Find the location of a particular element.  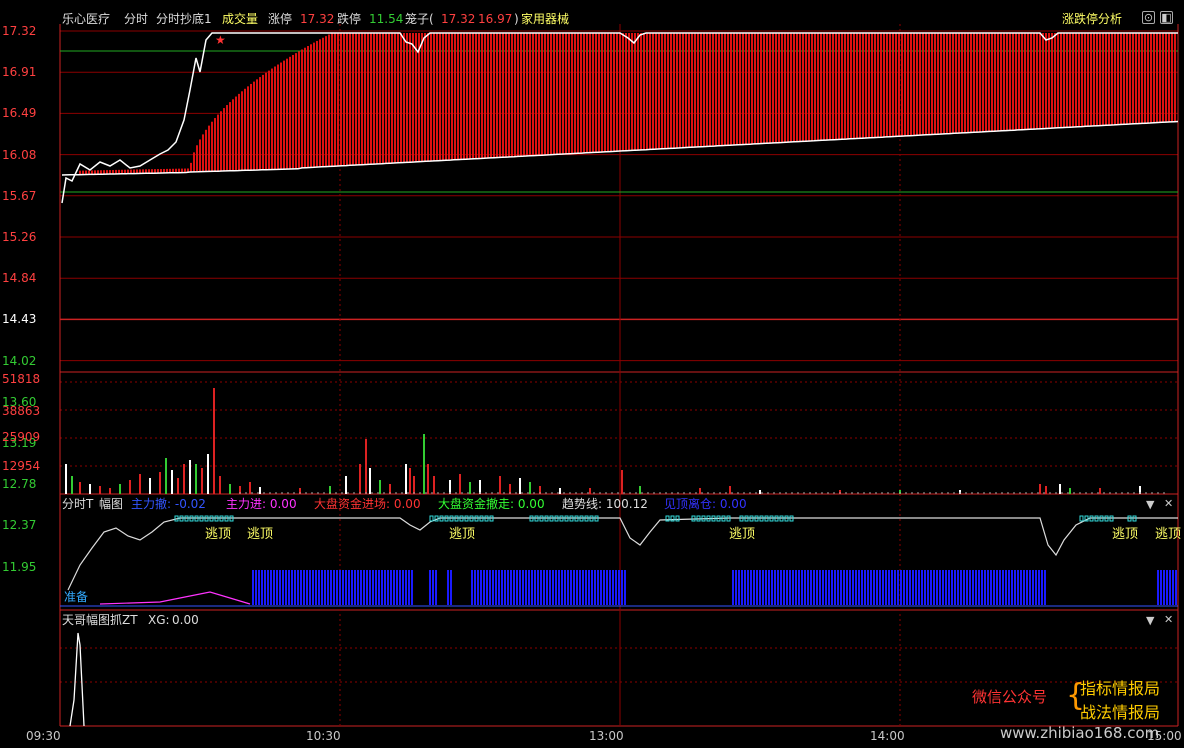

mode-tab: 分时 is located at coordinates (136, 19).